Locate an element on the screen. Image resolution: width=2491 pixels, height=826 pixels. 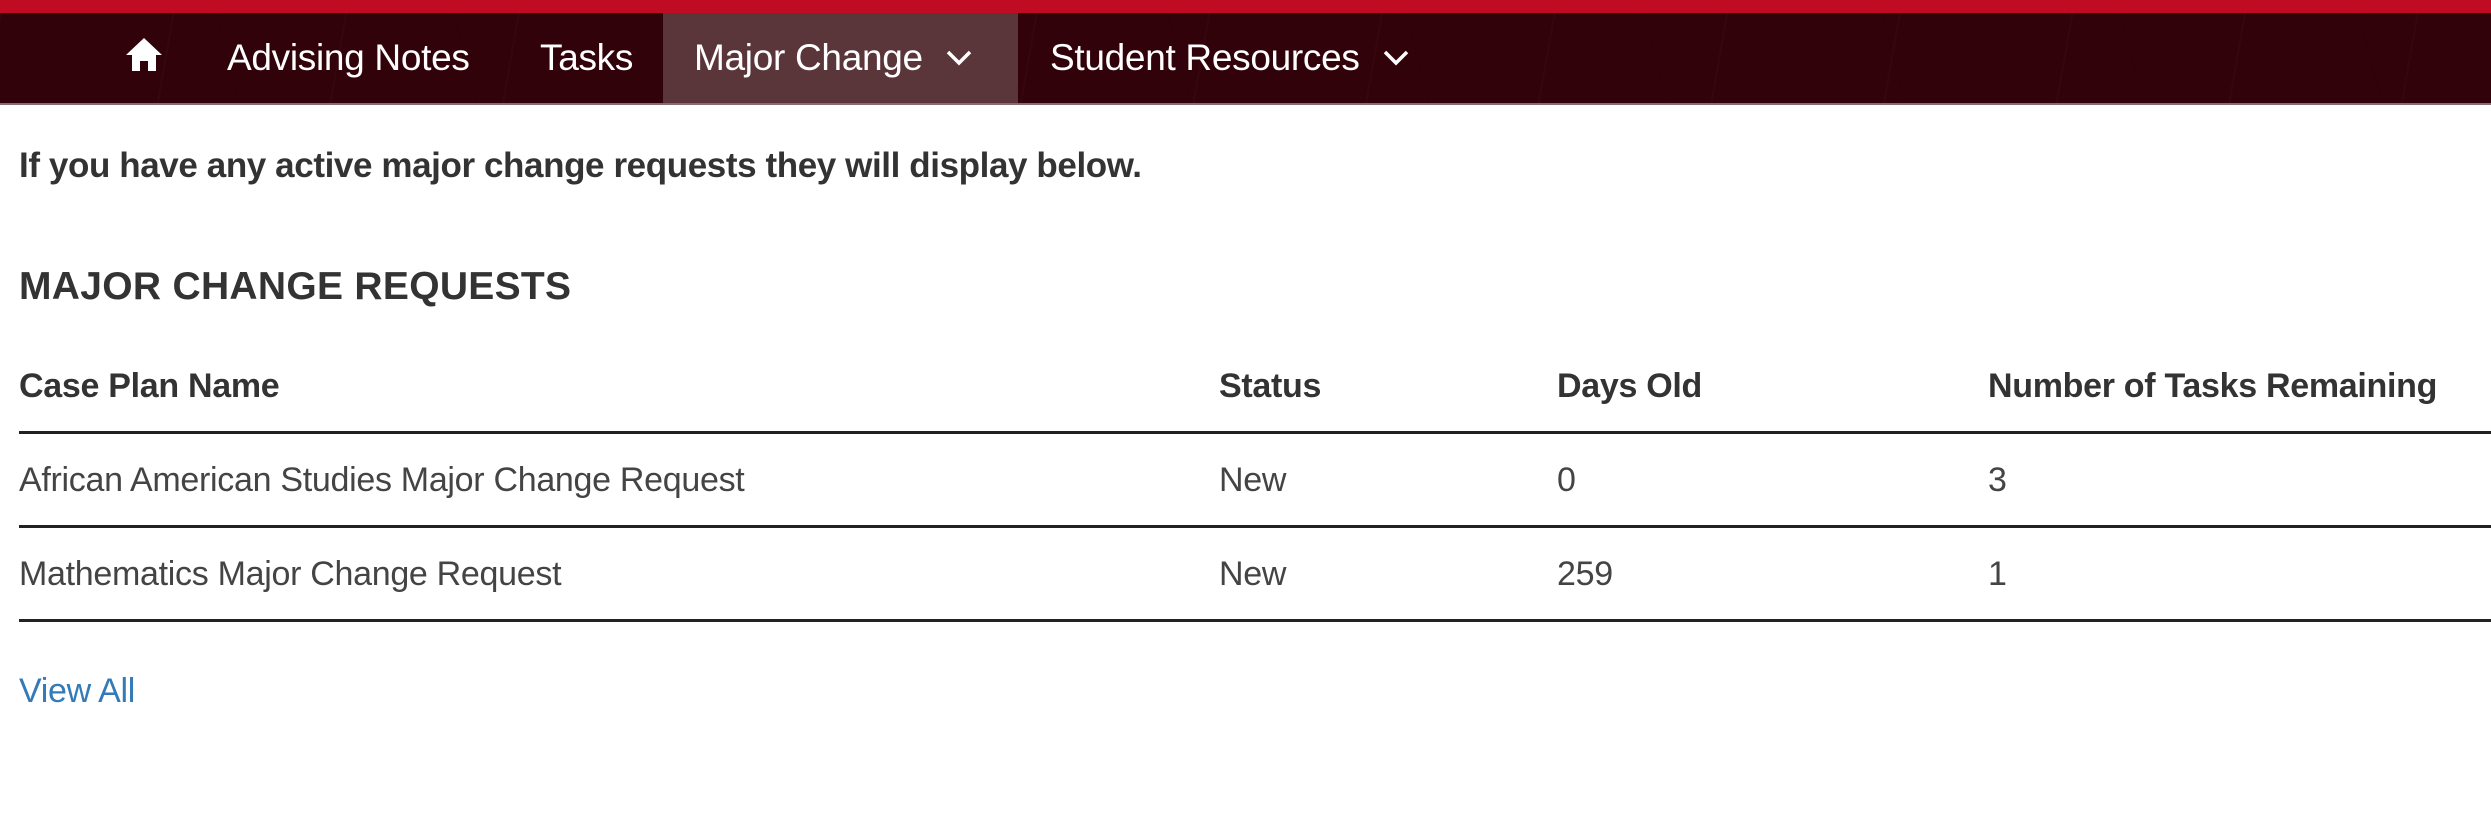
tasks-remaining-cell: 3 is located at coordinates (1997, 480).